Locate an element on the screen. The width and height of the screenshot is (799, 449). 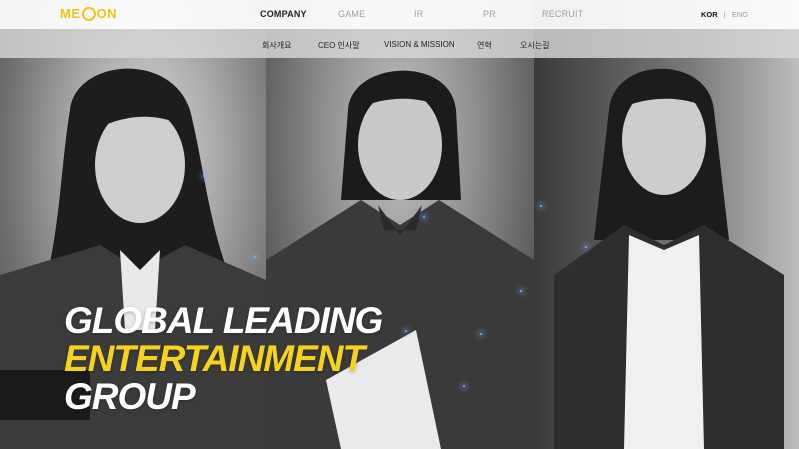
nav-item-game: GAME is located at coordinates (351, 14).